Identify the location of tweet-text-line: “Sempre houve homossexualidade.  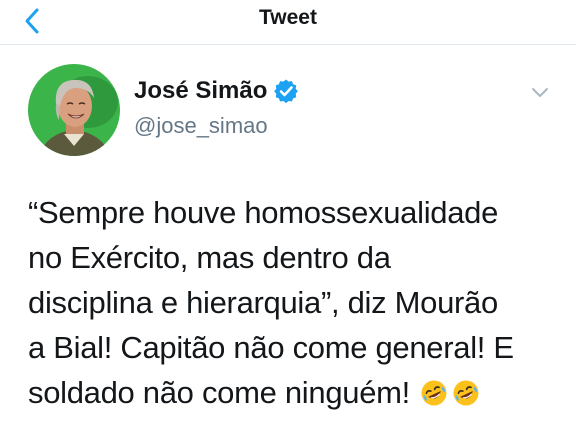
(263, 212).